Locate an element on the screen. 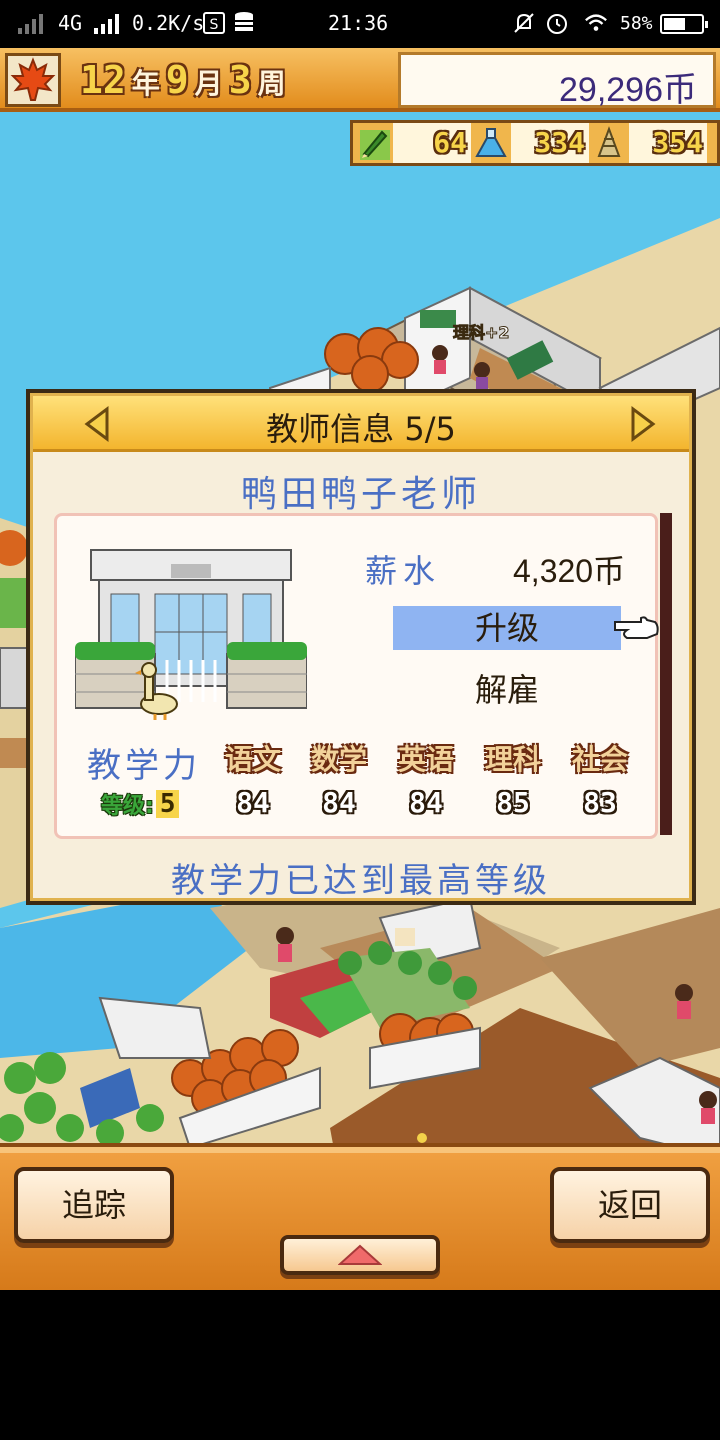 Image resolution: width=720 pixels, height=1440 pixels. subject-social: 社会 is located at coordinates (599, 759).